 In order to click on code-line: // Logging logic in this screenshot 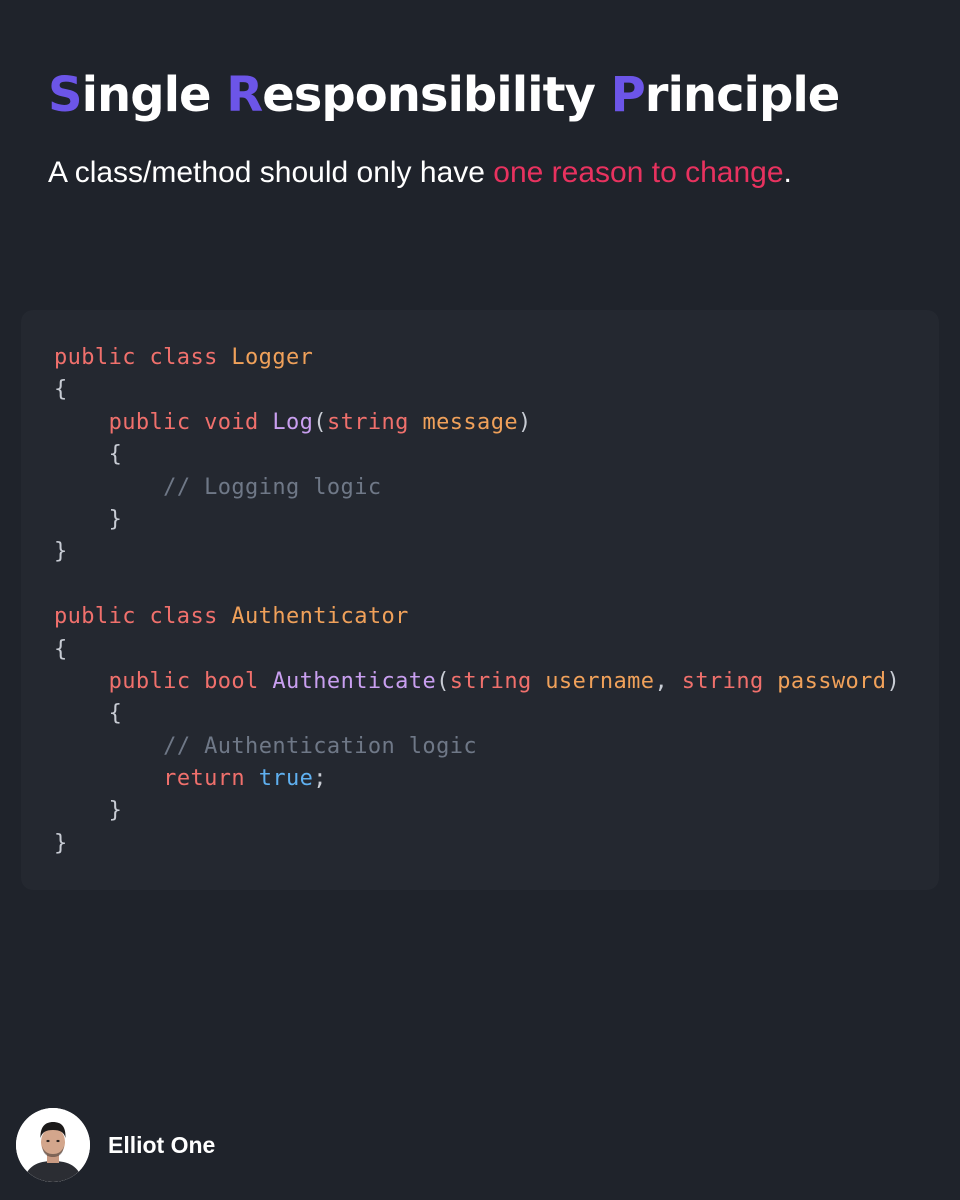, I will do `click(477, 488)`.